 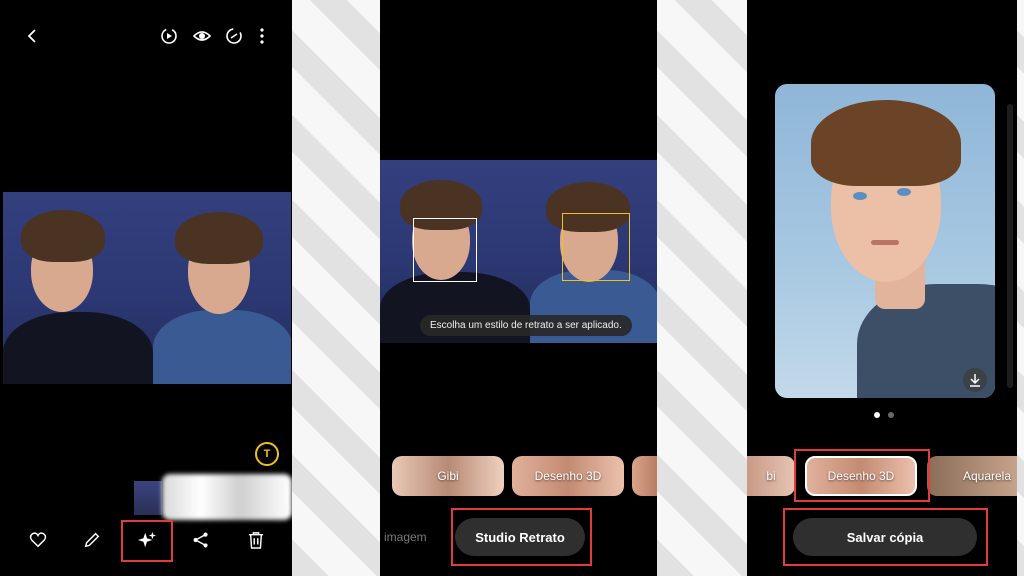 What do you see at coordinates (860, 196) in the screenshot?
I see `portrait-eye-left` at bounding box center [860, 196].